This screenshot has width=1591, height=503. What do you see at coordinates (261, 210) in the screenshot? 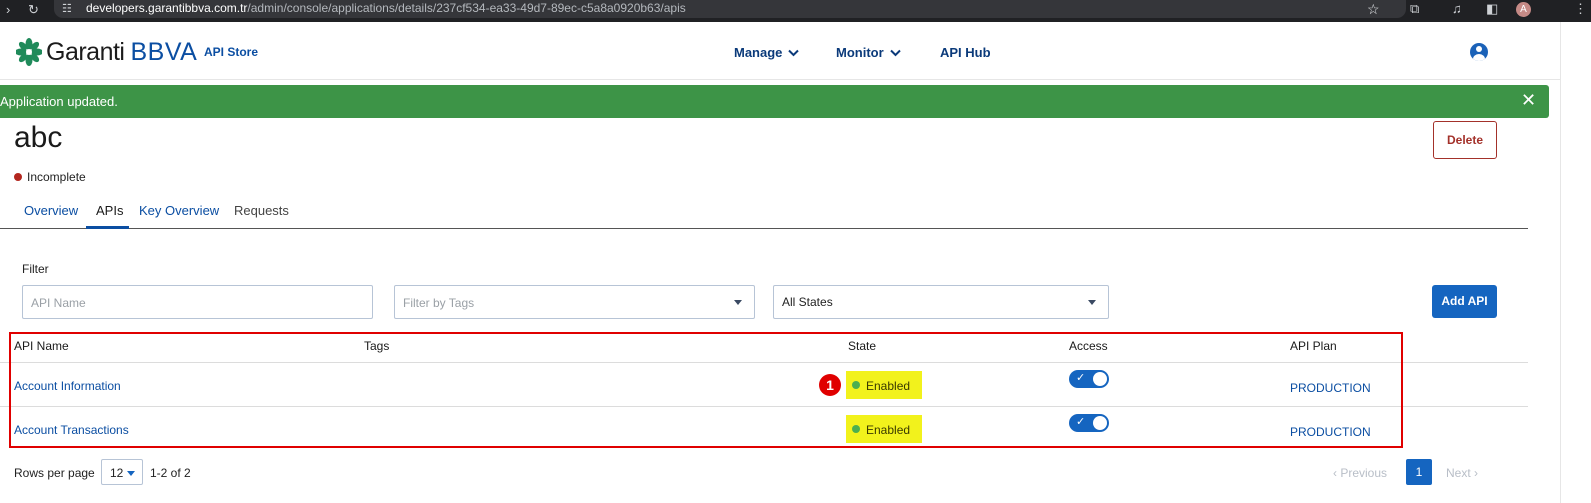
I see `tab-requests: Requests` at bounding box center [261, 210].